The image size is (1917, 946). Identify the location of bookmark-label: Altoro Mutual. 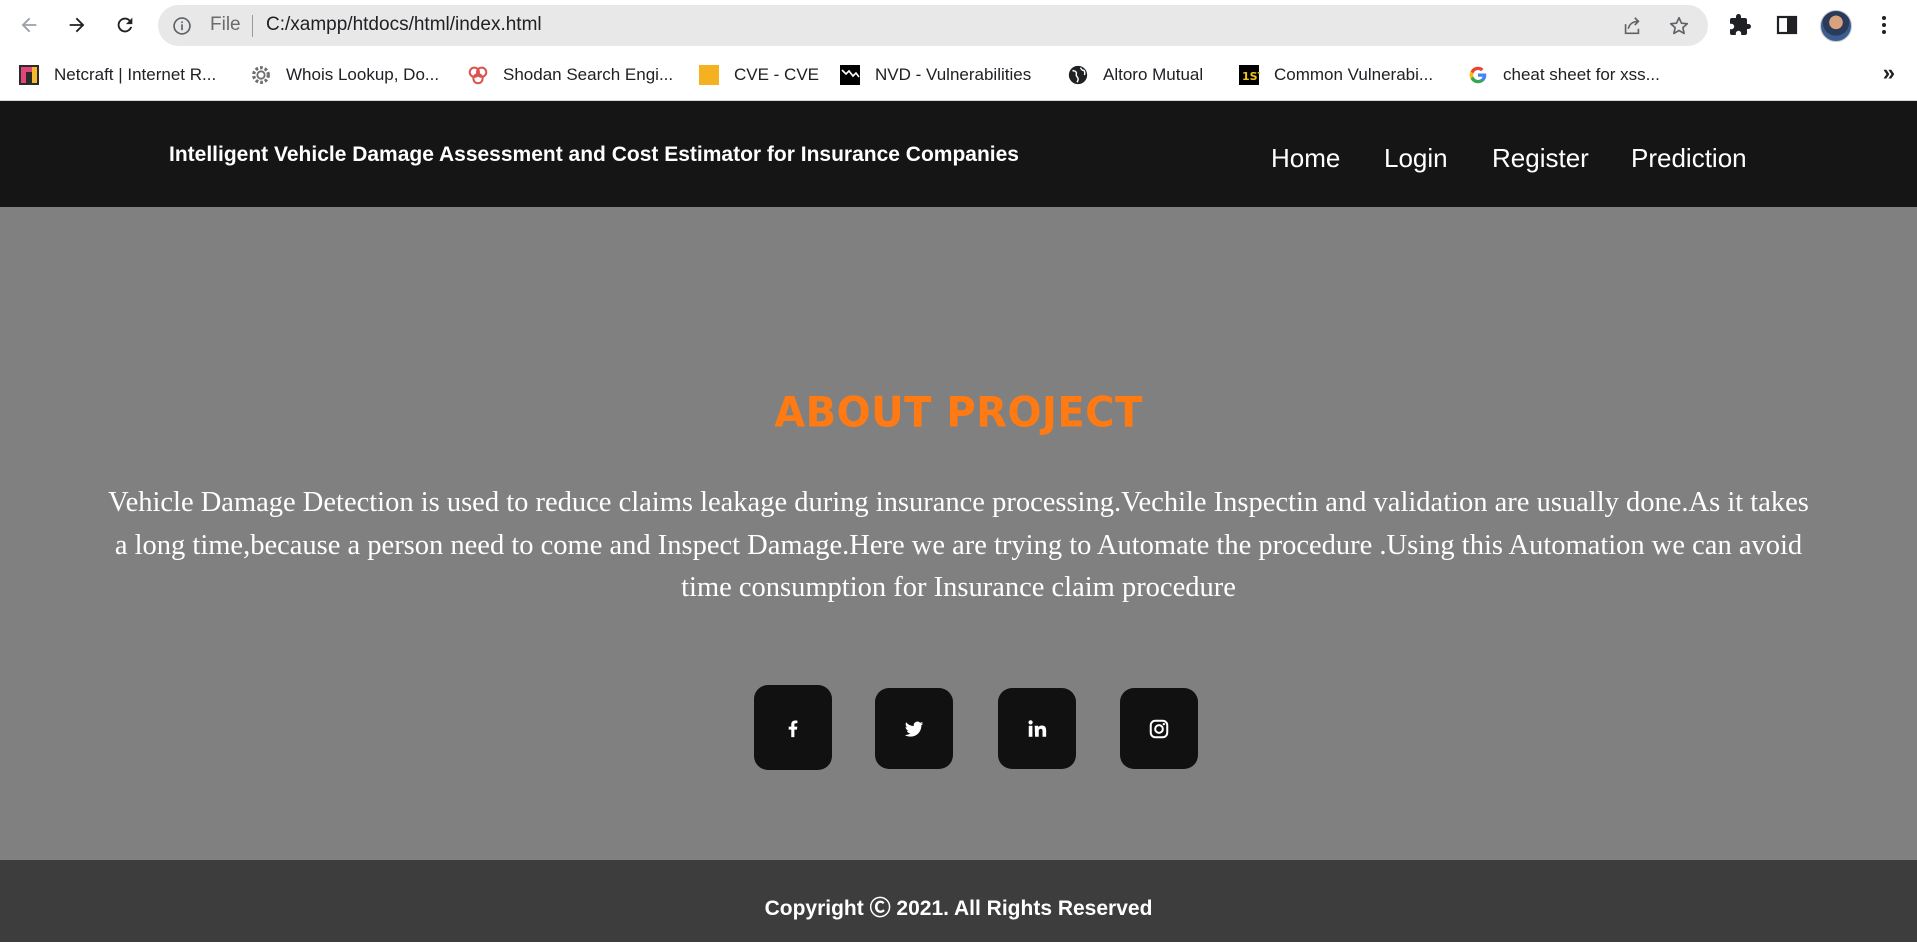
(1153, 74).